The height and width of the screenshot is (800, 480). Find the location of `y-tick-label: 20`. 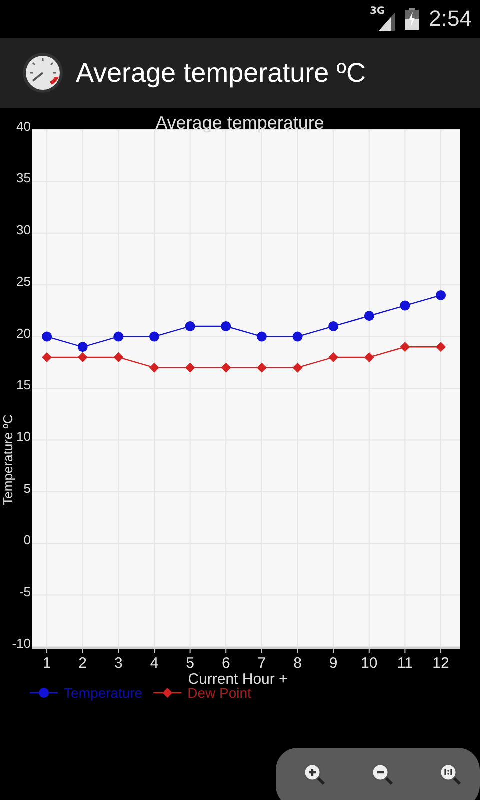

y-tick-label: 20 is located at coordinates (23, 333).